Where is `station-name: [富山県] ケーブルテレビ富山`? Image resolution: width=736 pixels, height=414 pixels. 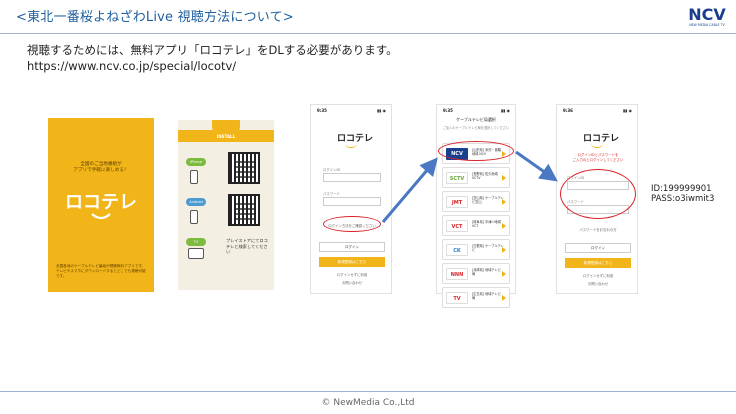 station-name: [富山県] ケーブルテレビ富山 is located at coordinates (488, 200).